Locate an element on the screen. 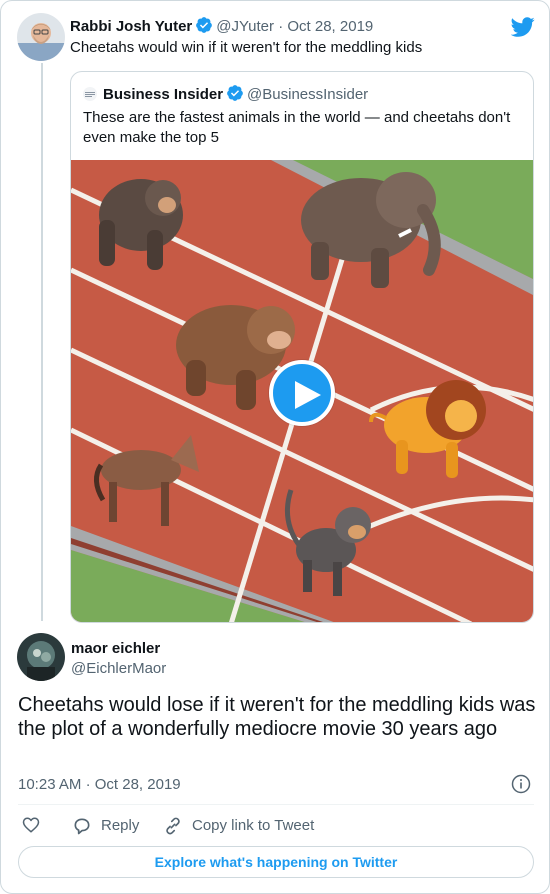 This screenshot has height=894, width=550. quoted-tweet-header: Business Insider @BusinessInsider is located at coordinates (225, 96).